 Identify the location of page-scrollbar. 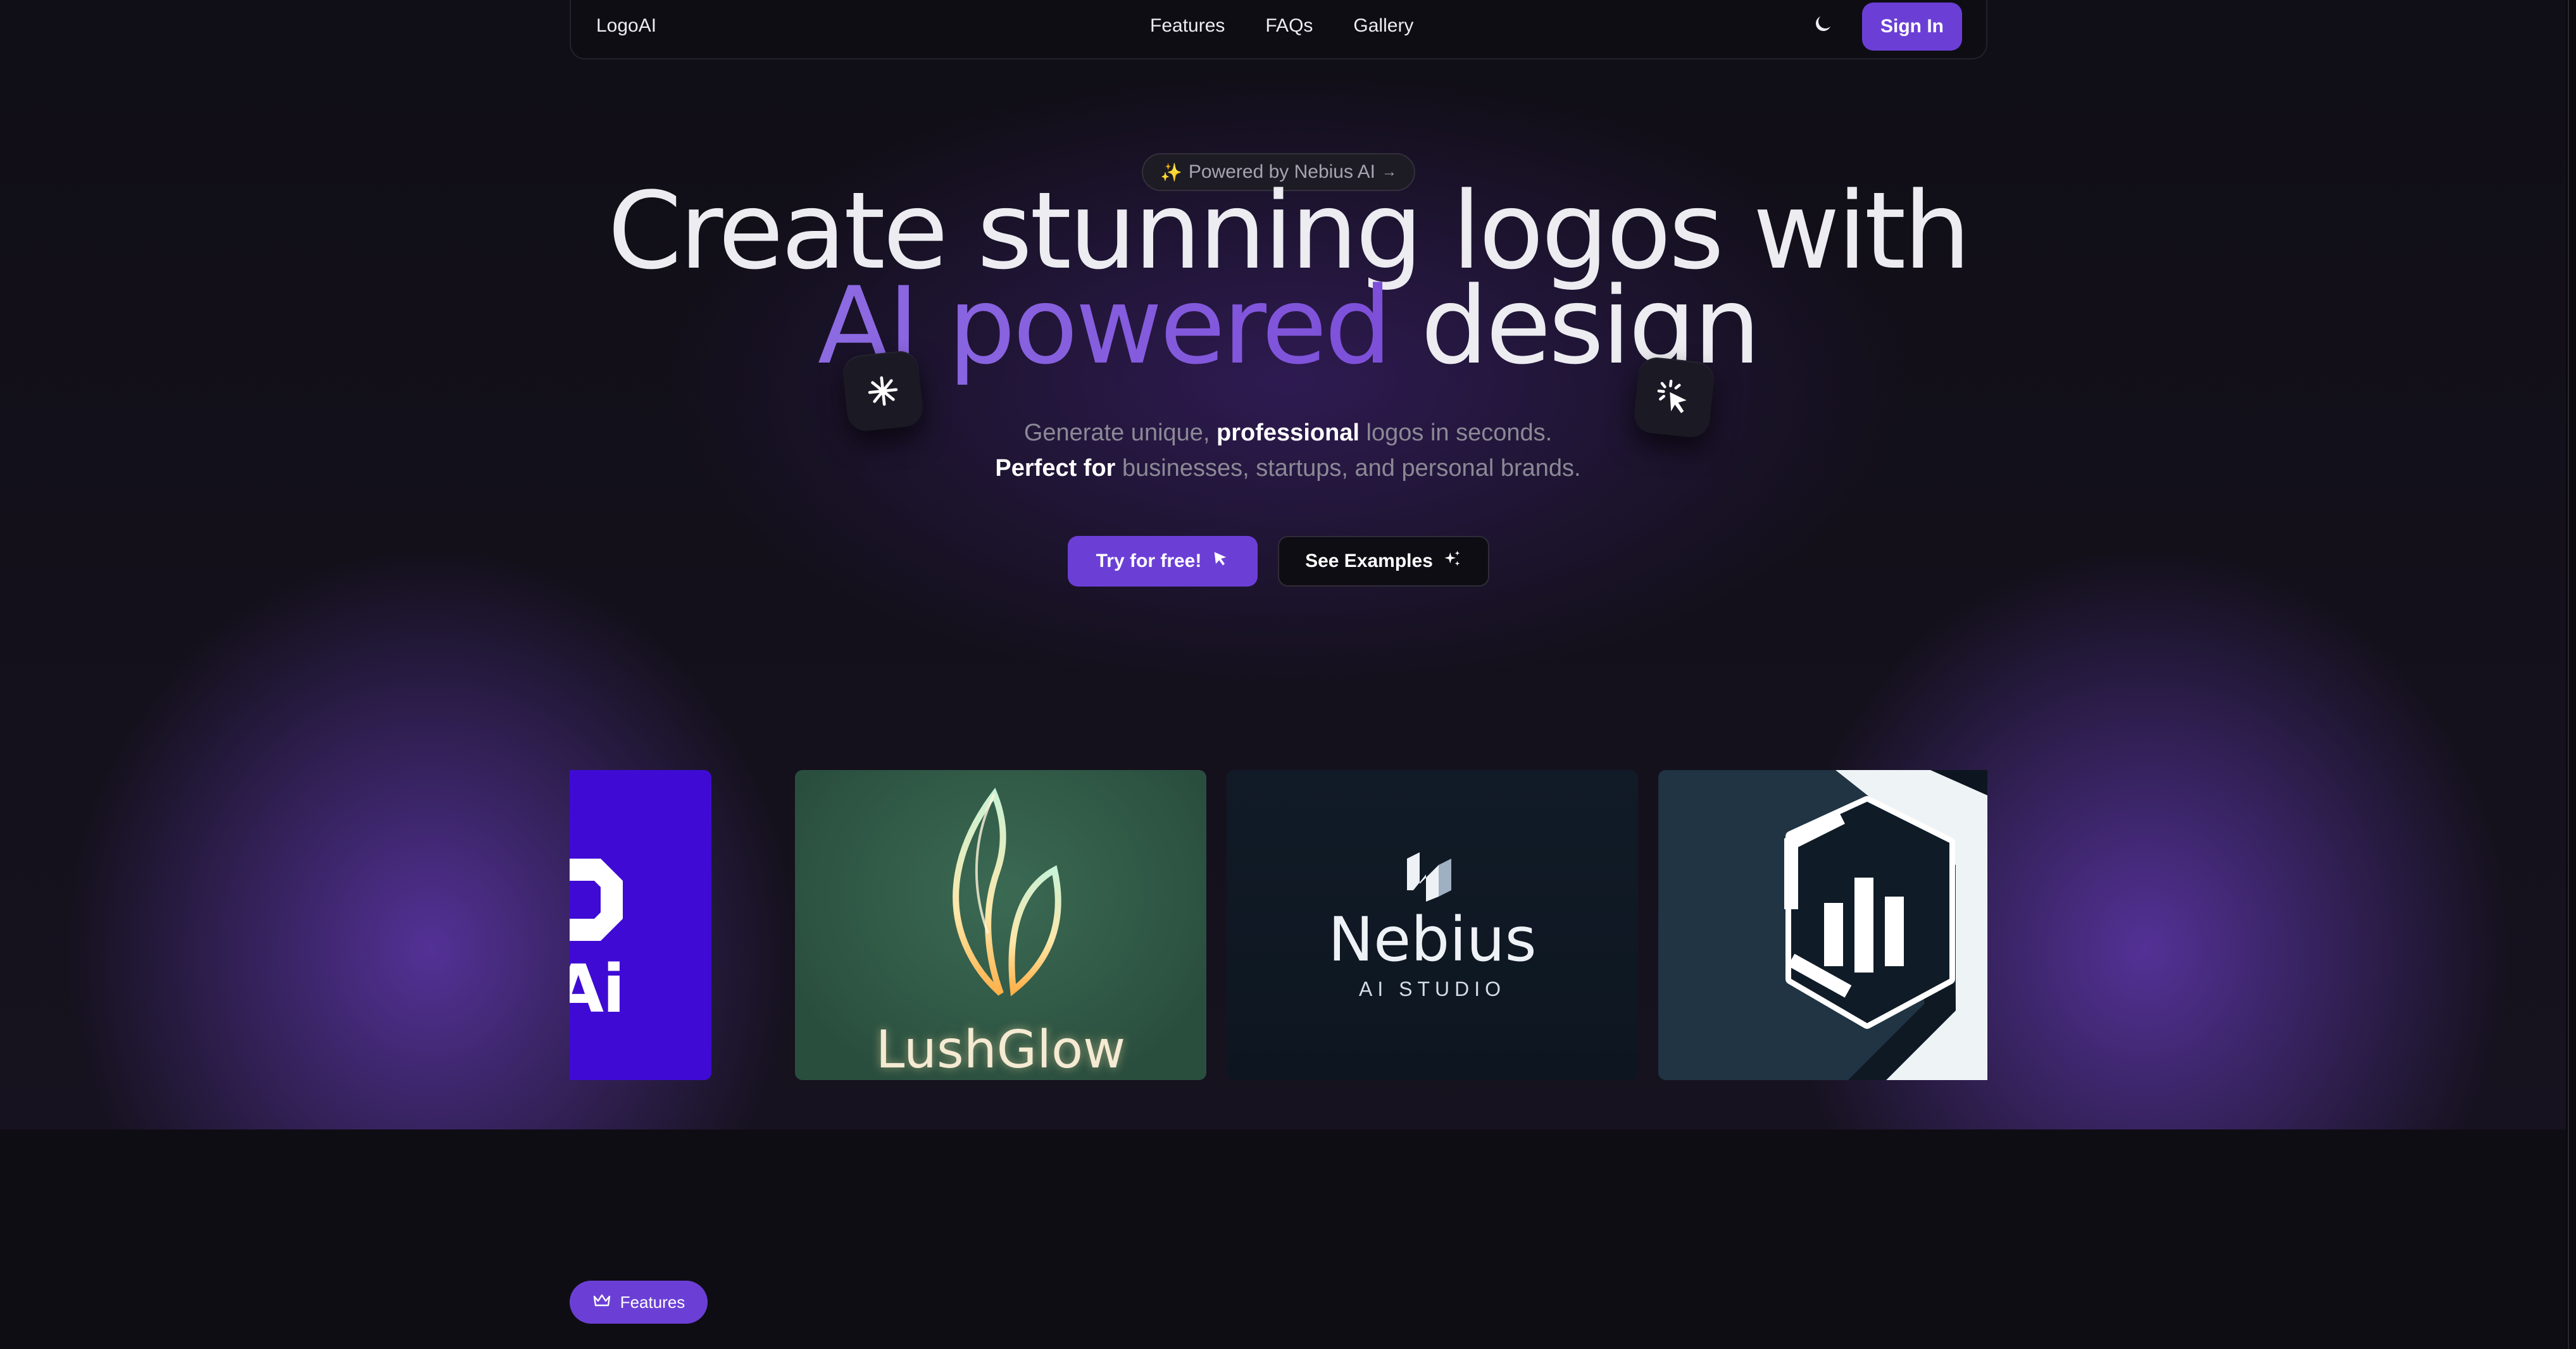
(2571, 674).